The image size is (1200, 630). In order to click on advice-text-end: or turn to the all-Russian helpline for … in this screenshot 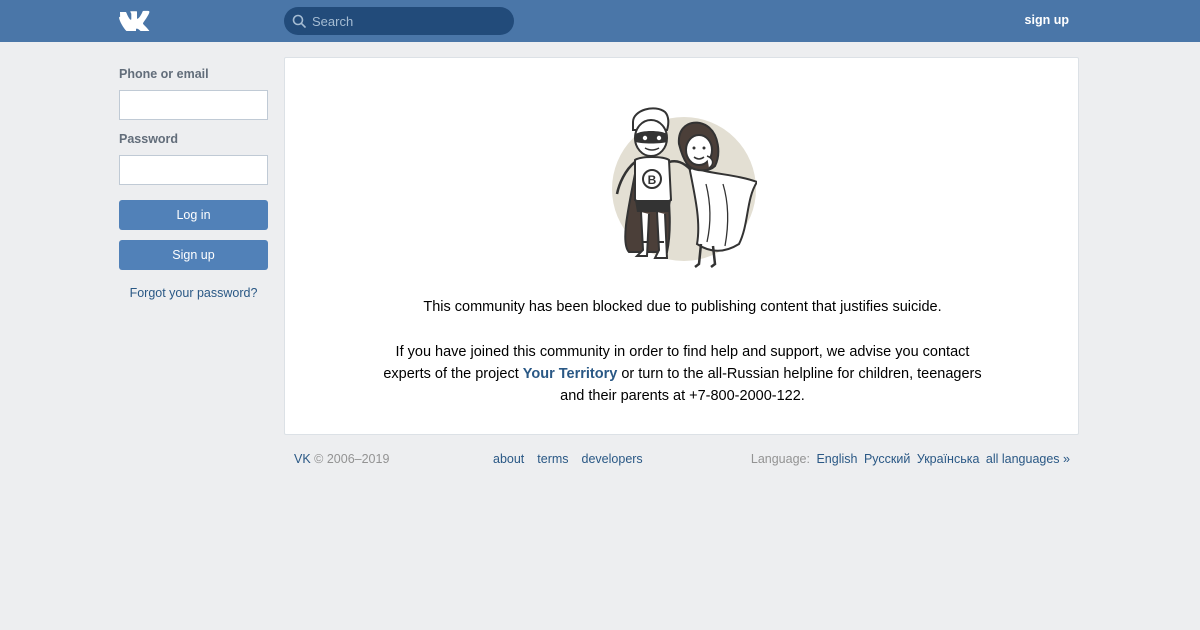, I will do `click(771, 385)`.